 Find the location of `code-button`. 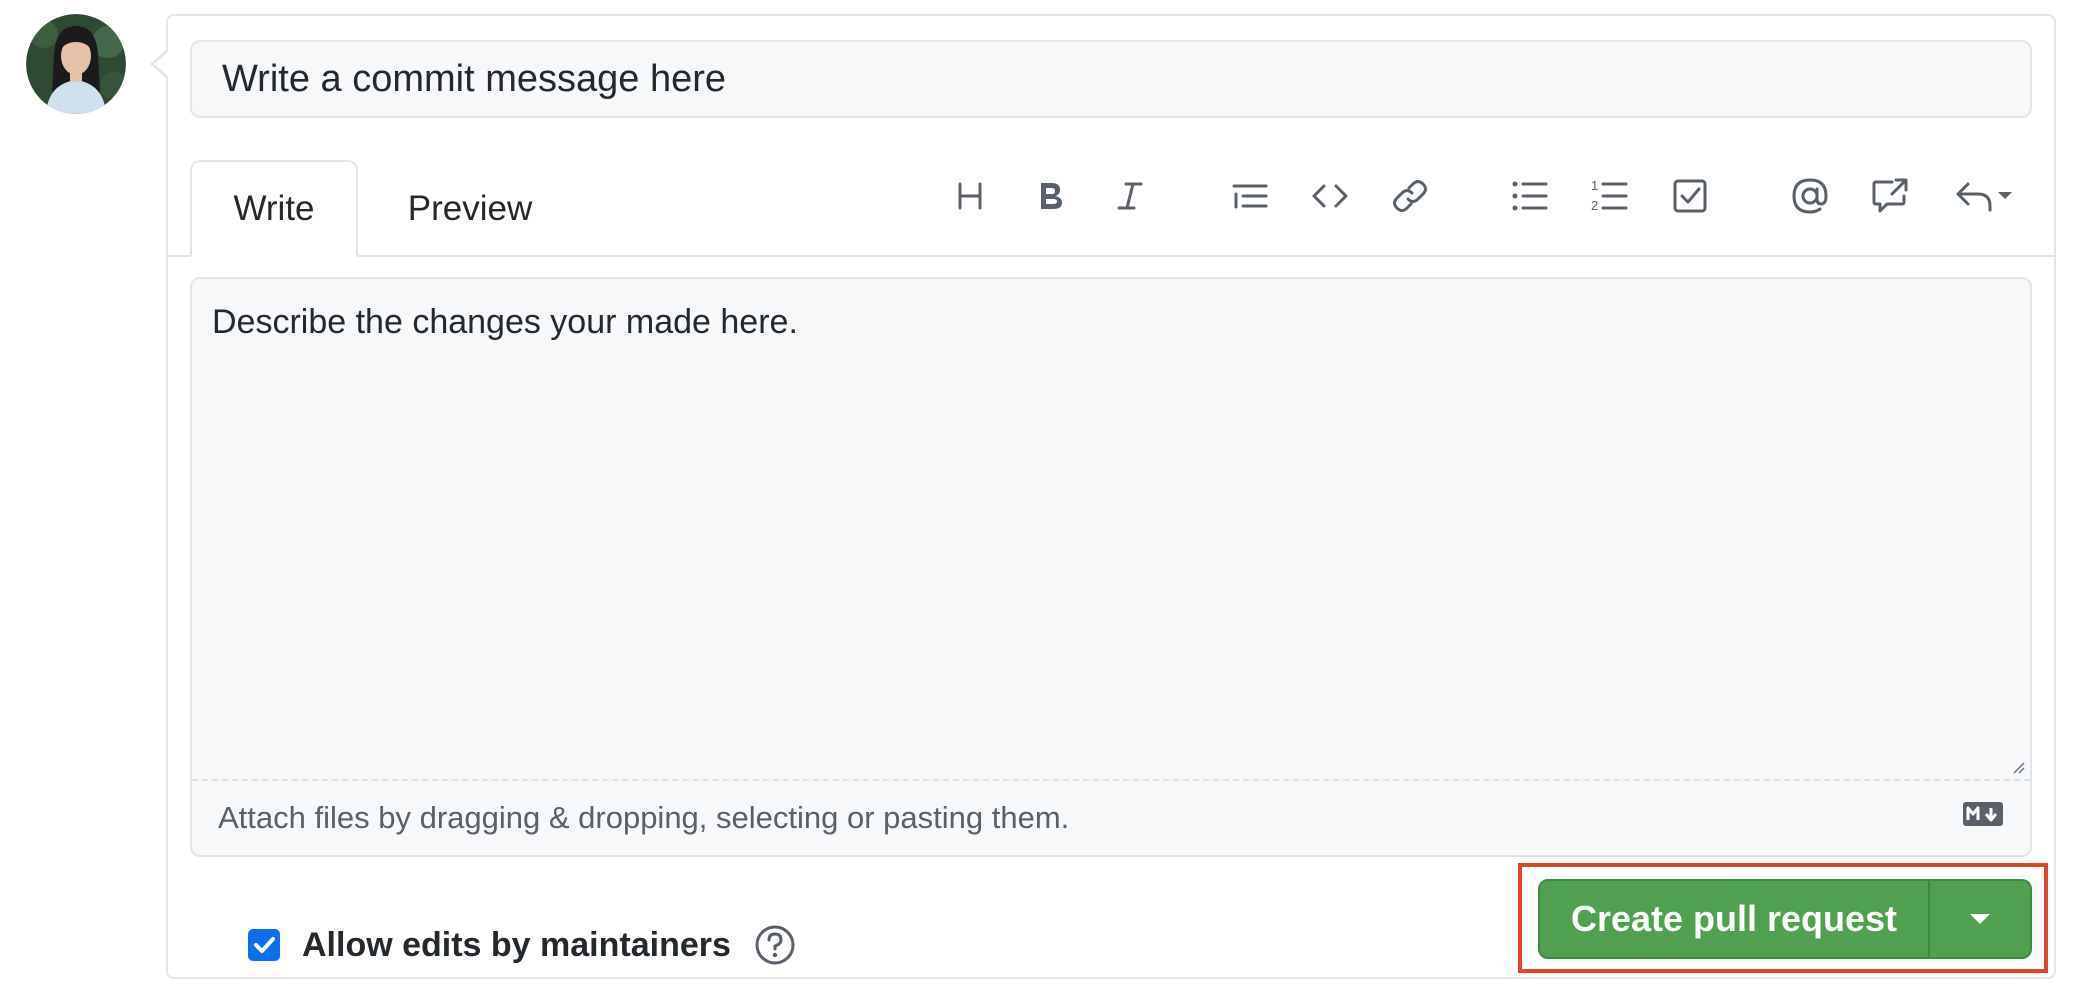

code-button is located at coordinates (1330, 196).